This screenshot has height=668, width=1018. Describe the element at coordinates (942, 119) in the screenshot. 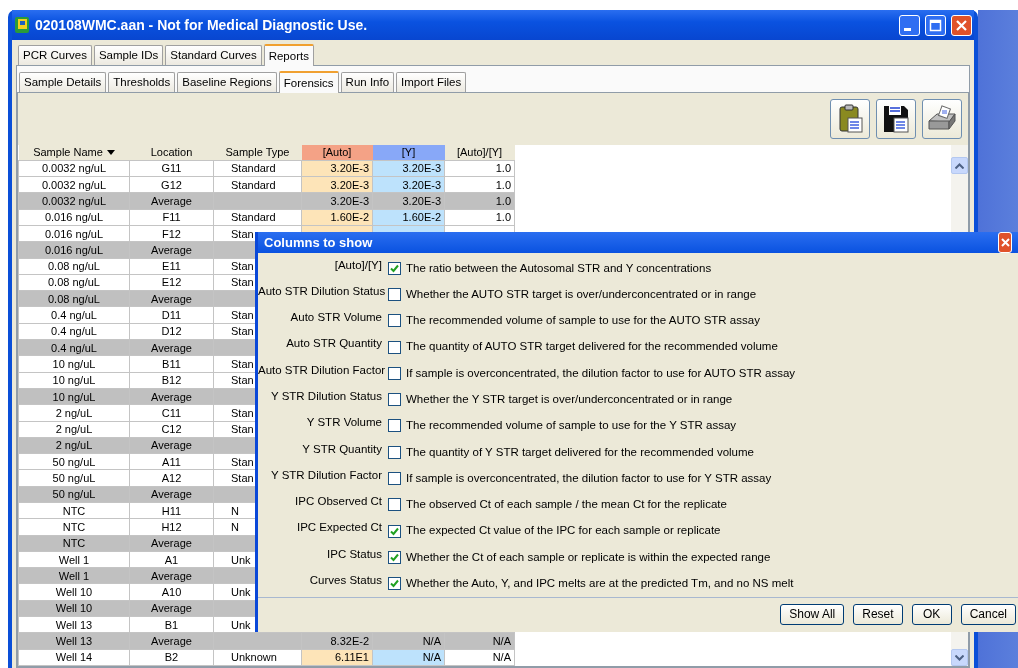

I see `print-button` at that location.